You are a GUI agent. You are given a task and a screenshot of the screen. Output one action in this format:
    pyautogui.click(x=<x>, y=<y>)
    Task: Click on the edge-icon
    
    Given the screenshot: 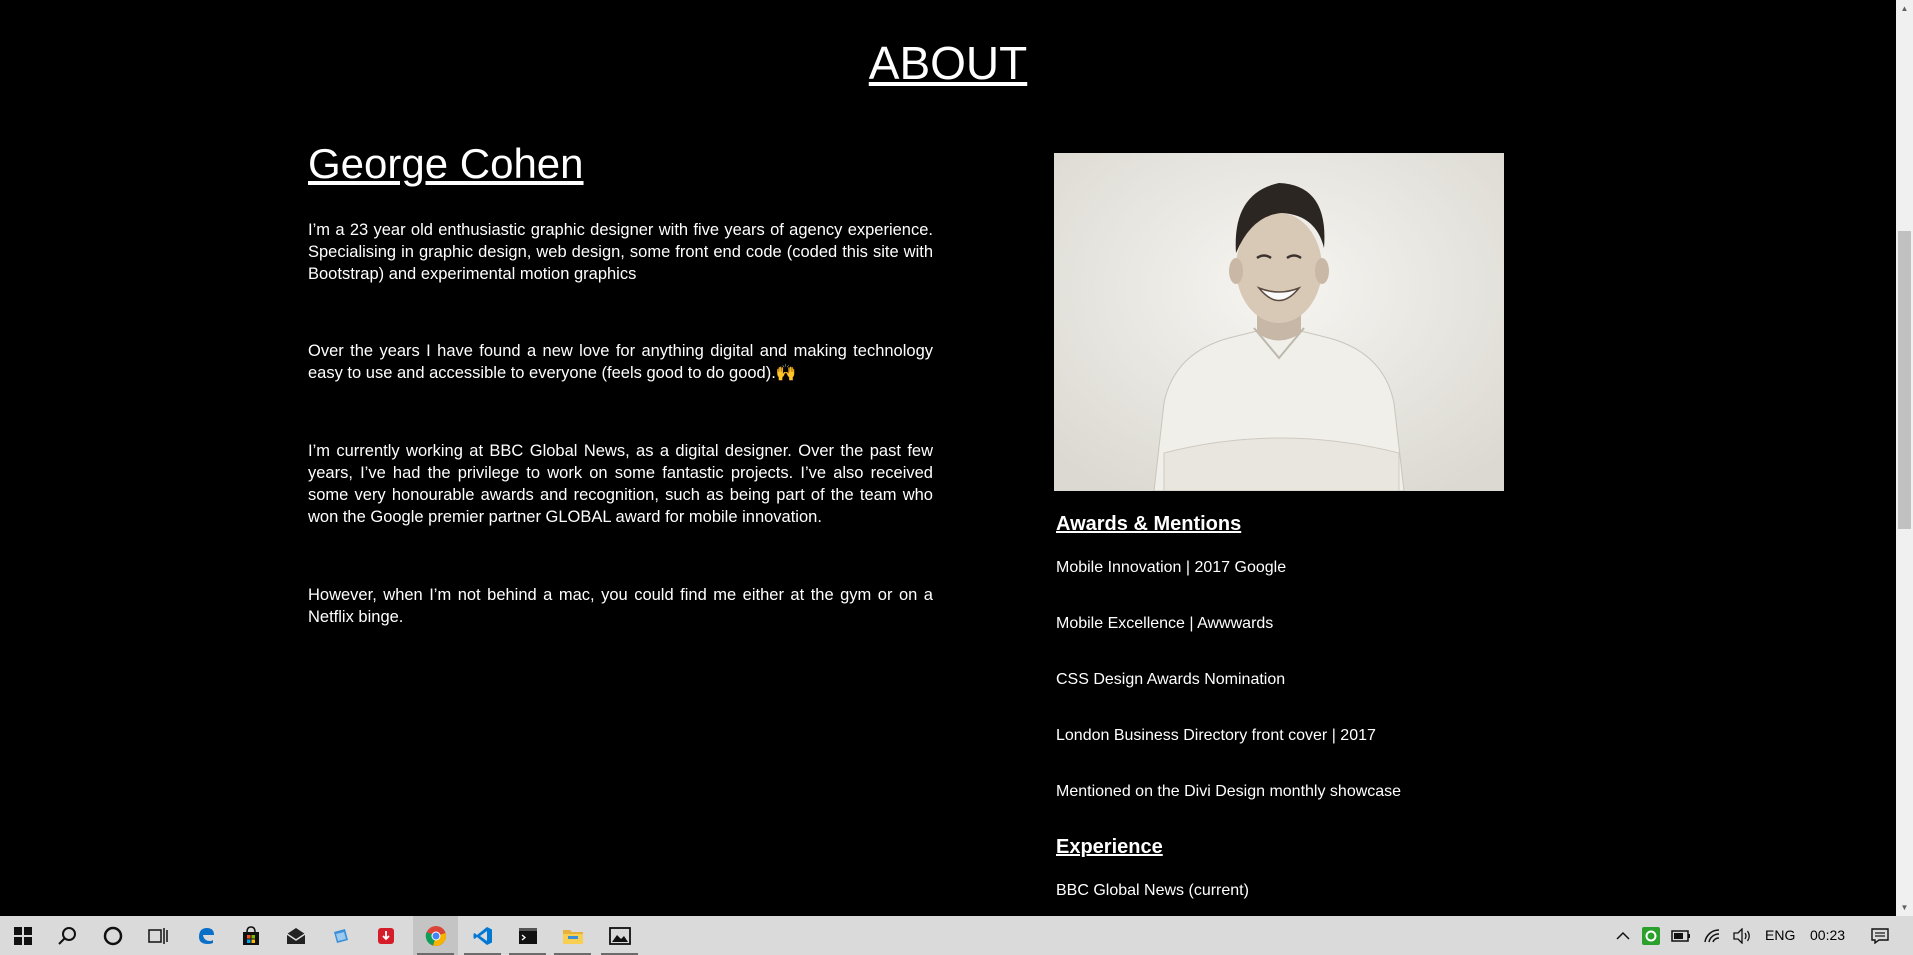 What is the action you would take?
    pyautogui.click(x=205, y=935)
    